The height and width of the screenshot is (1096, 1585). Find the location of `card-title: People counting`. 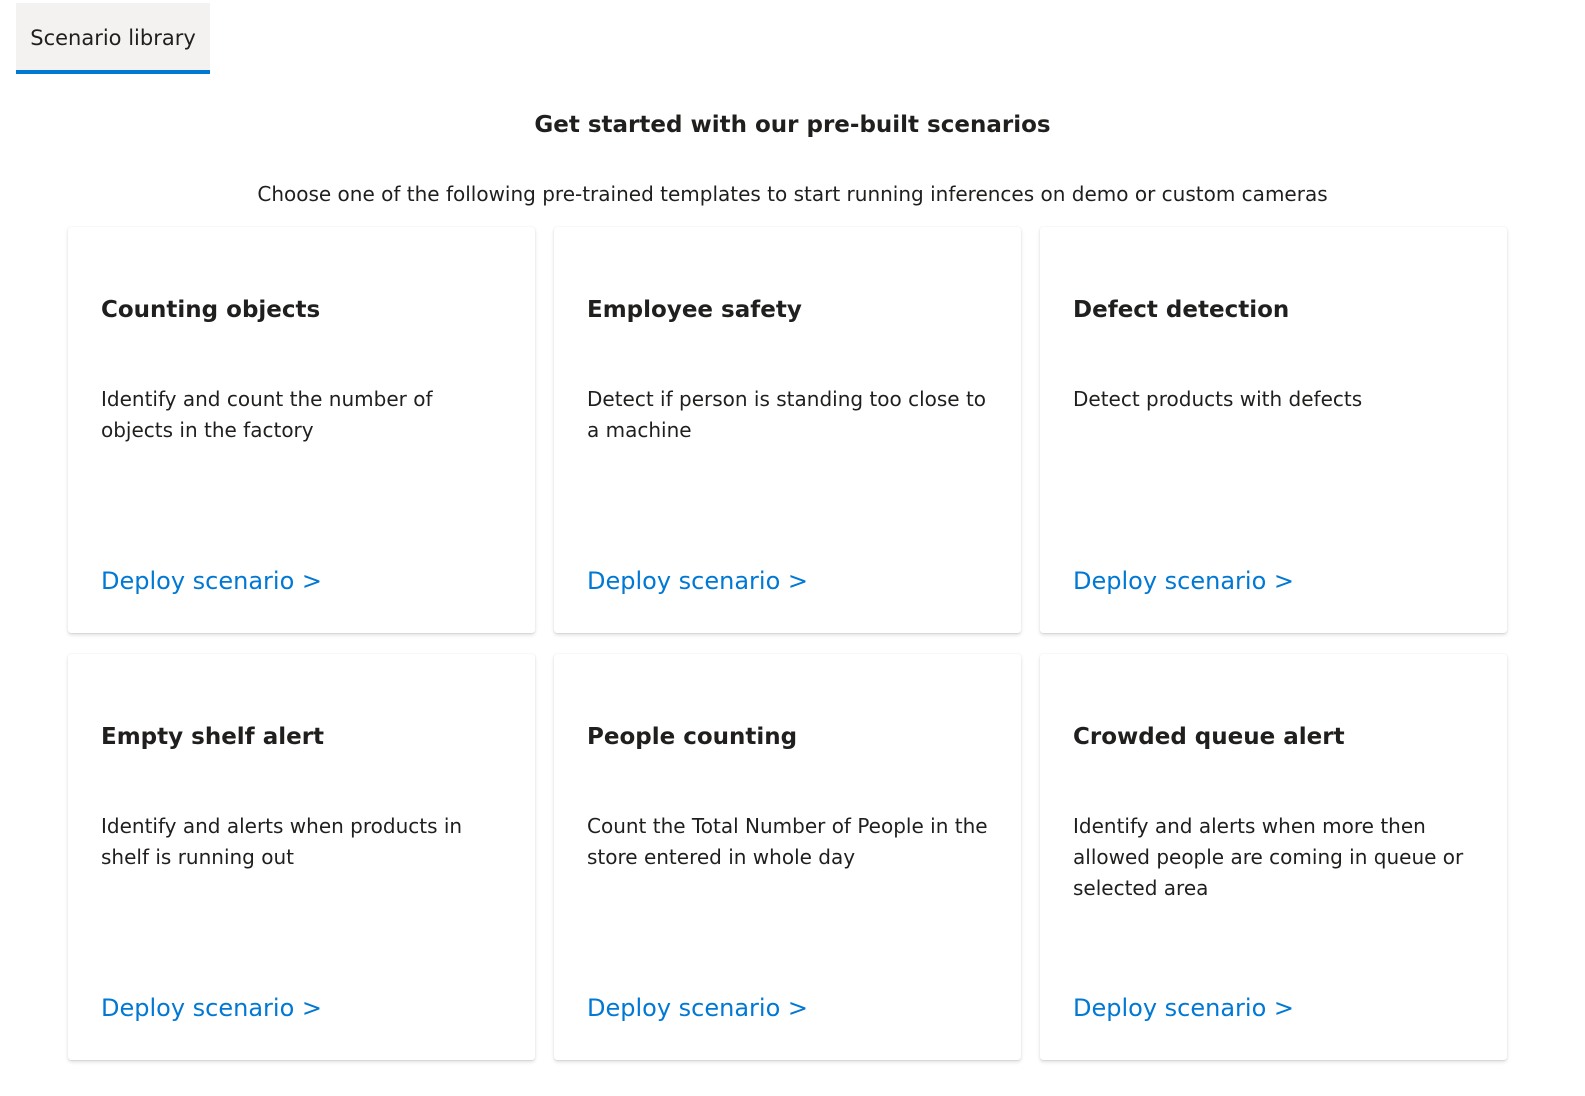

card-title: People counting is located at coordinates (692, 737).